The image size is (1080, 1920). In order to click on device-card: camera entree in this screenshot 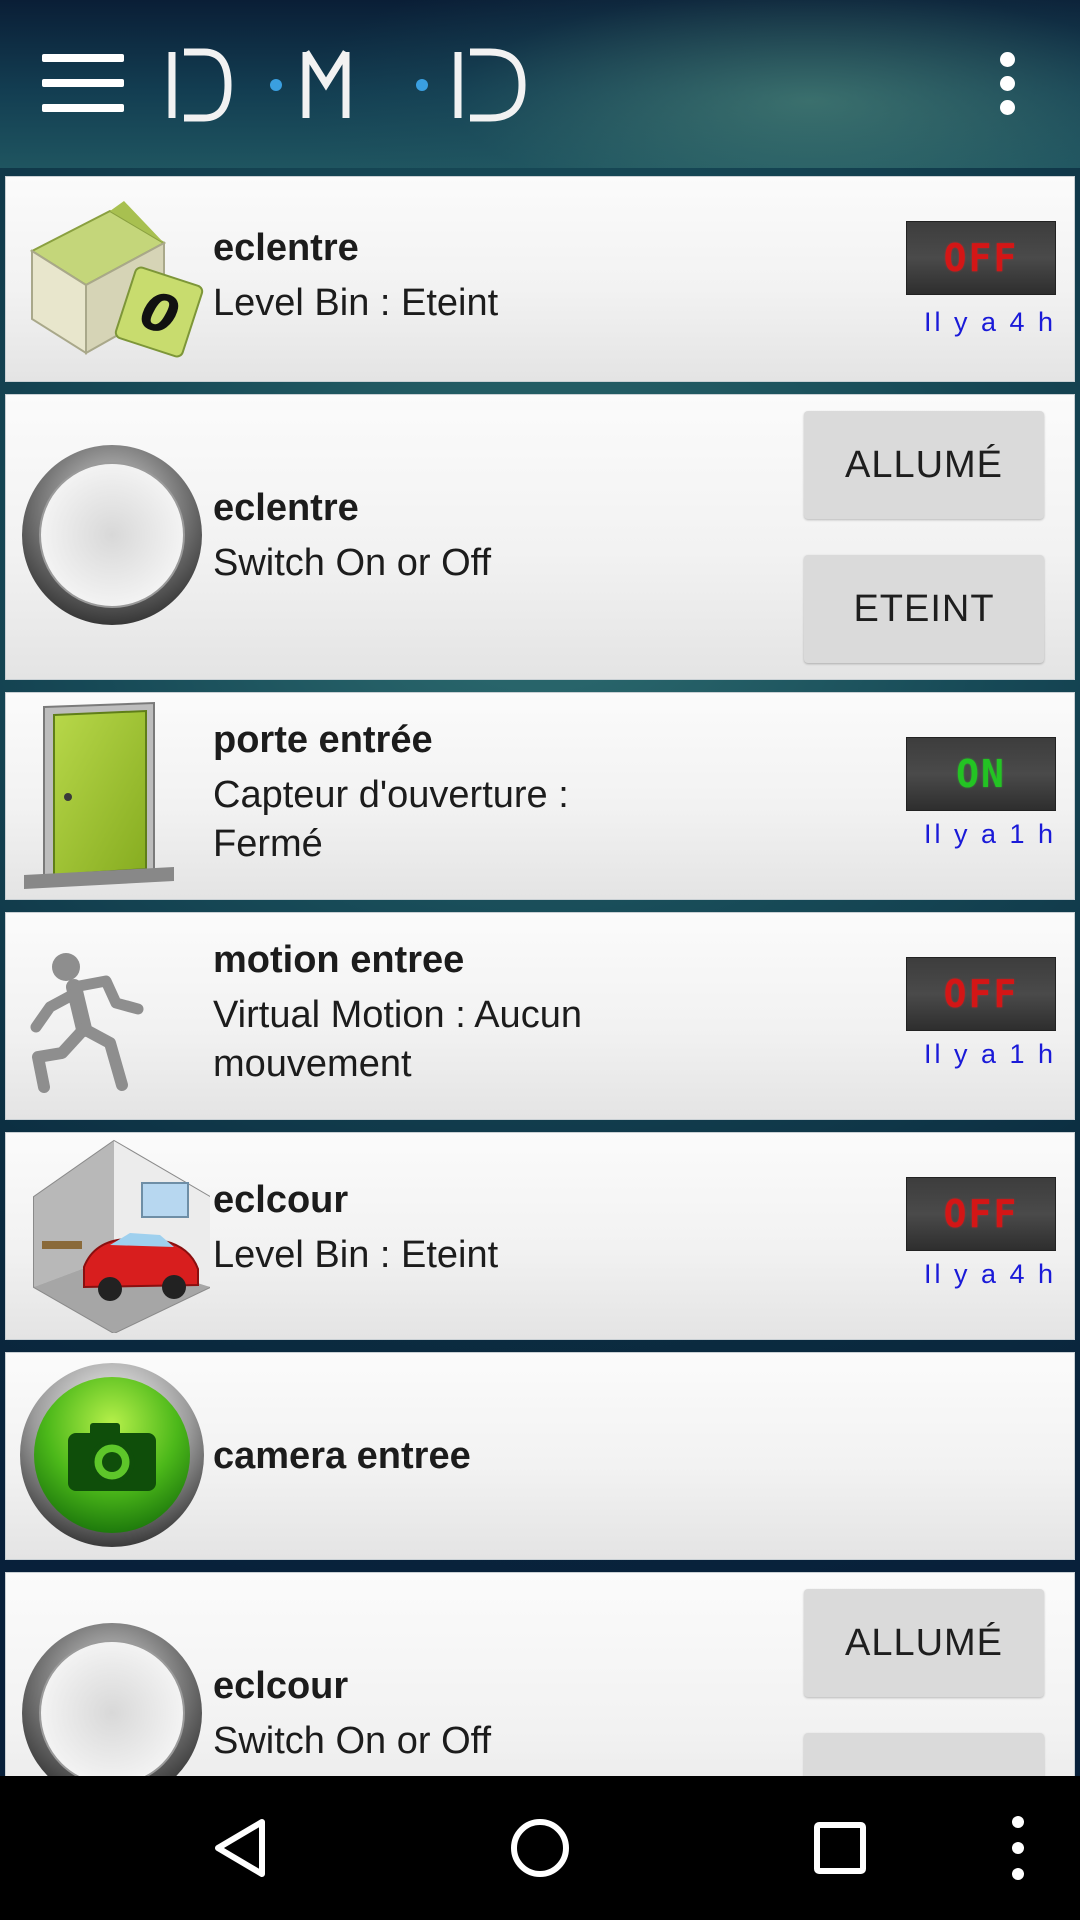, I will do `click(540, 1456)`.